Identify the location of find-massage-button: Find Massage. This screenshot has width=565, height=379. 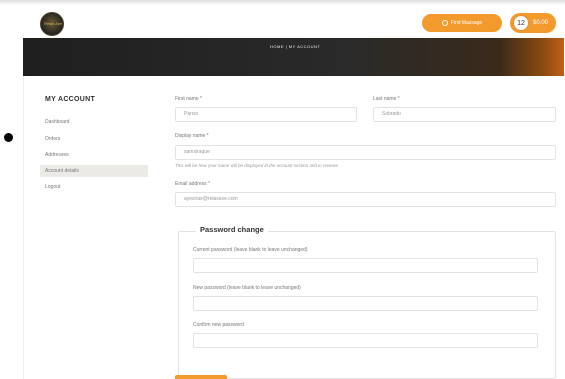
(462, 23).